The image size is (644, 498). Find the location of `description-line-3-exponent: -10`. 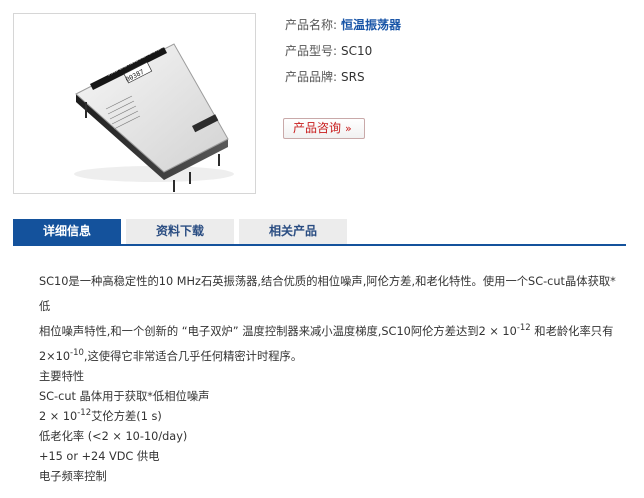

description-line-3-exponent: -10 is located at coordinates (77, 353).